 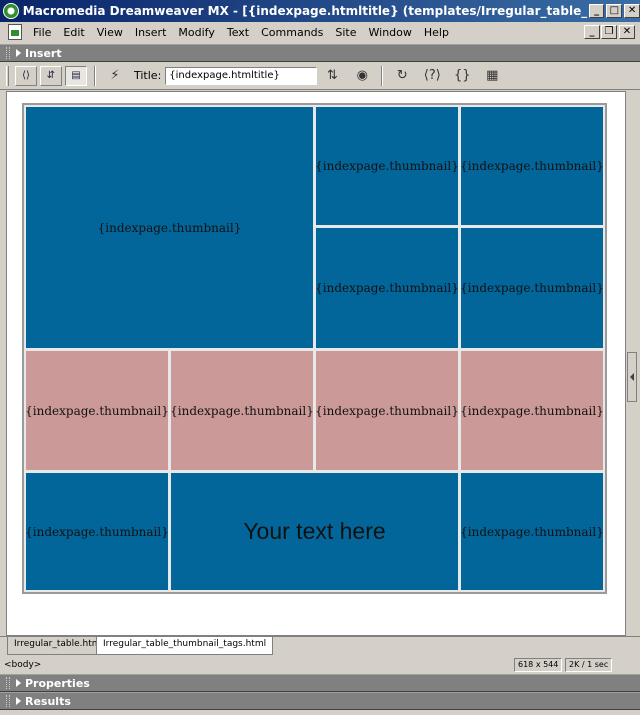 I want to click on file-management-icon: ⇅, so click(x=332, y=76).